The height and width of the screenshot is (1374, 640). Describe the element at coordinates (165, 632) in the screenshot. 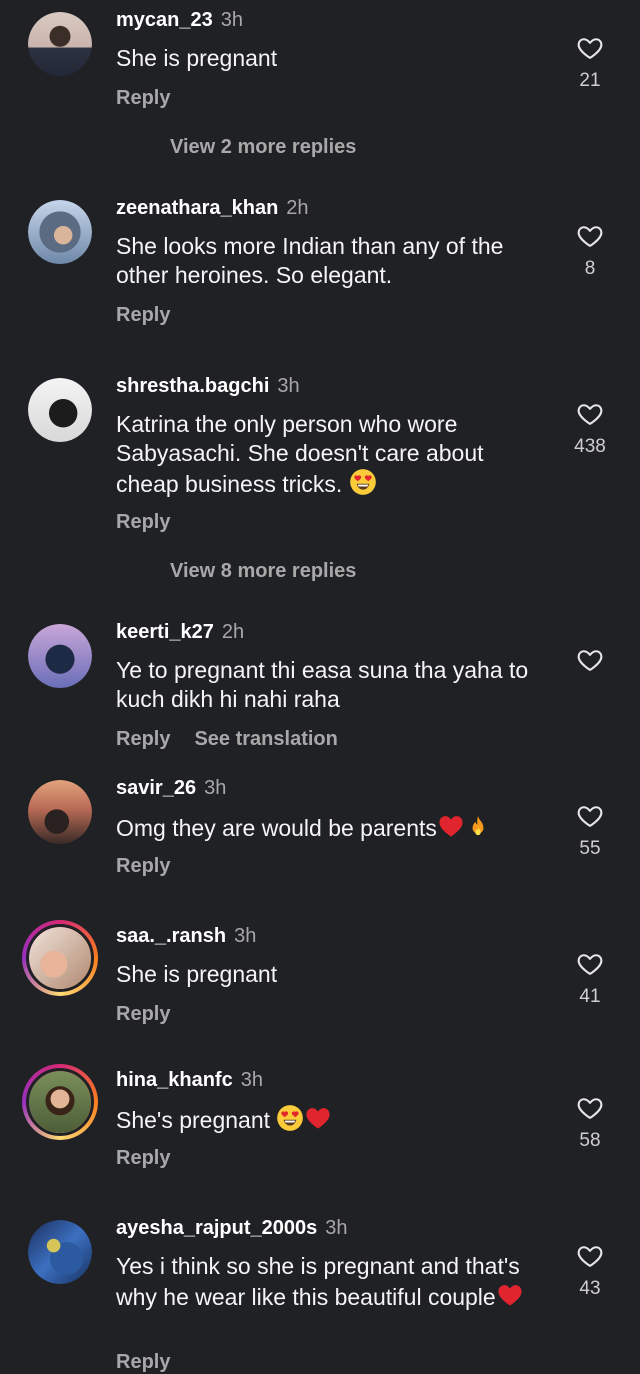

I see `username: keerti_k27` at that location.